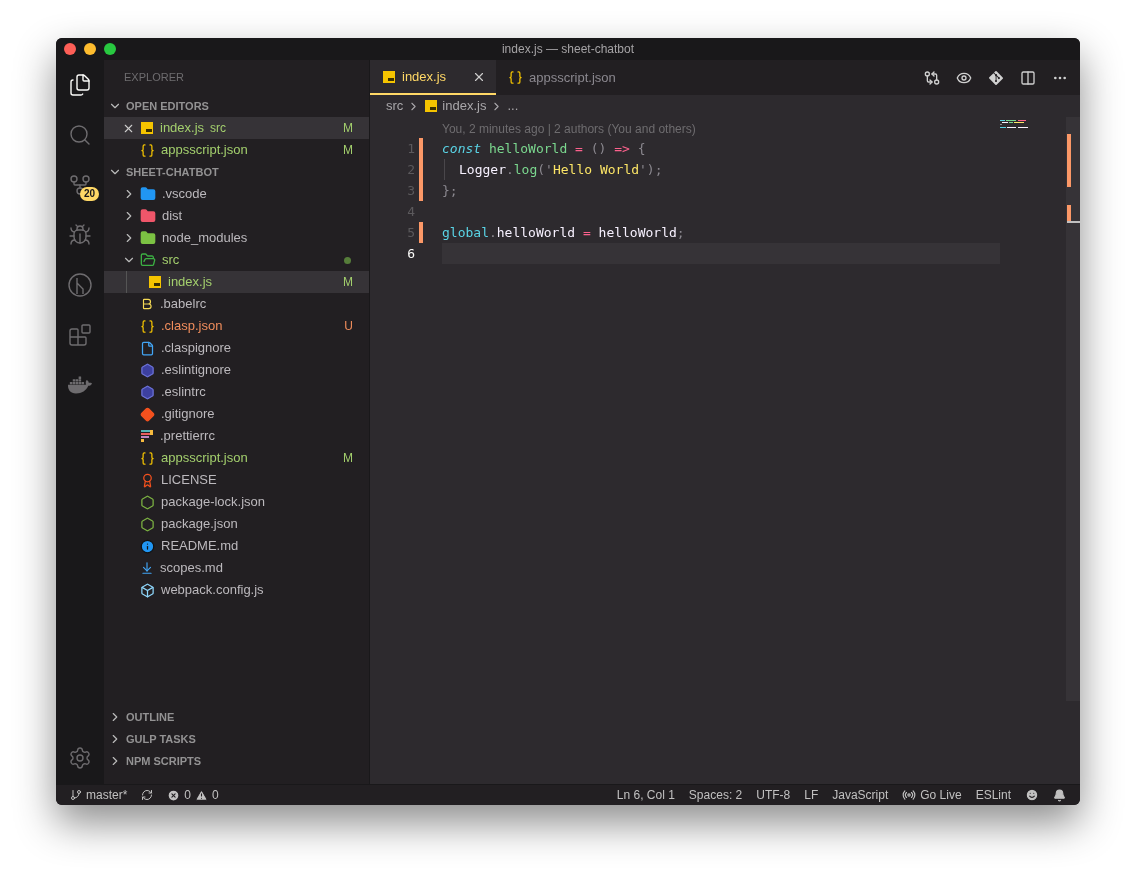 Image resolution: width=1136 pixels, height=880 pixels. What do you see at coordinates (236, 194) in the screenshot?
I see `tree-row: .vscode` at bounding box center [236, 194].